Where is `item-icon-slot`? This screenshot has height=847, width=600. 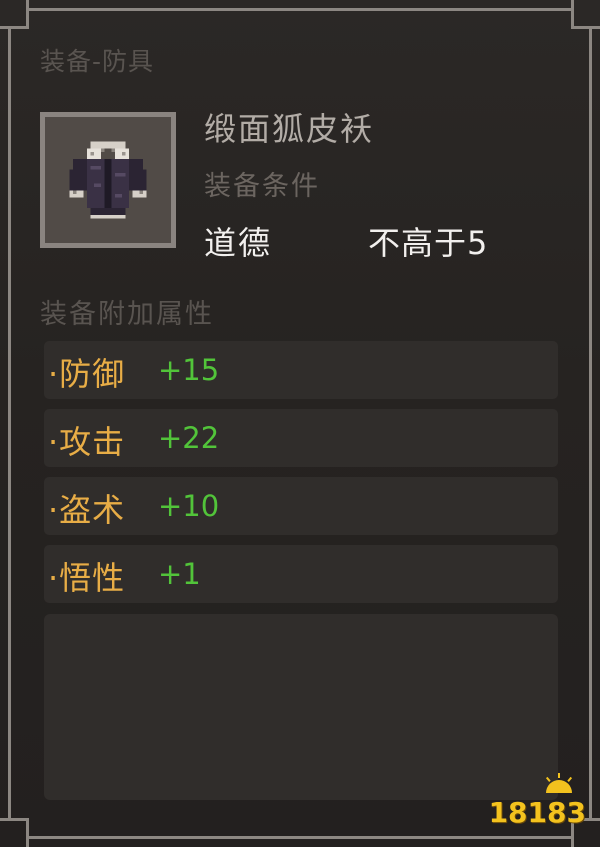
item-icon-slot is located at coordinates (108, 180).